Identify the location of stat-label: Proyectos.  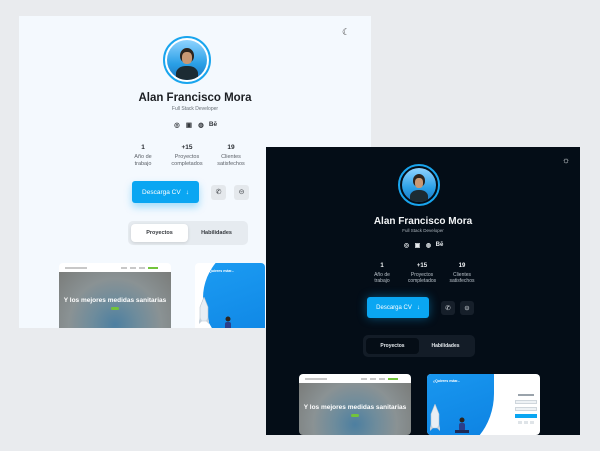
(187, 157).